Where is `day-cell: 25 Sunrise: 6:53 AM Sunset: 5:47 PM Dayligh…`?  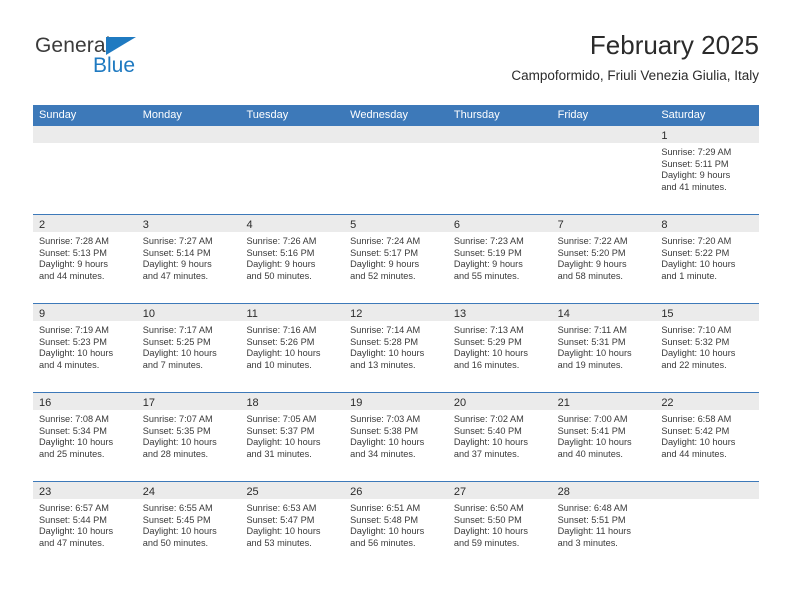
day-cell: 25 Sunrise: 6:53 AM Sunset: 5:47 PM Dayligh… is located at coordinates (292, 526).